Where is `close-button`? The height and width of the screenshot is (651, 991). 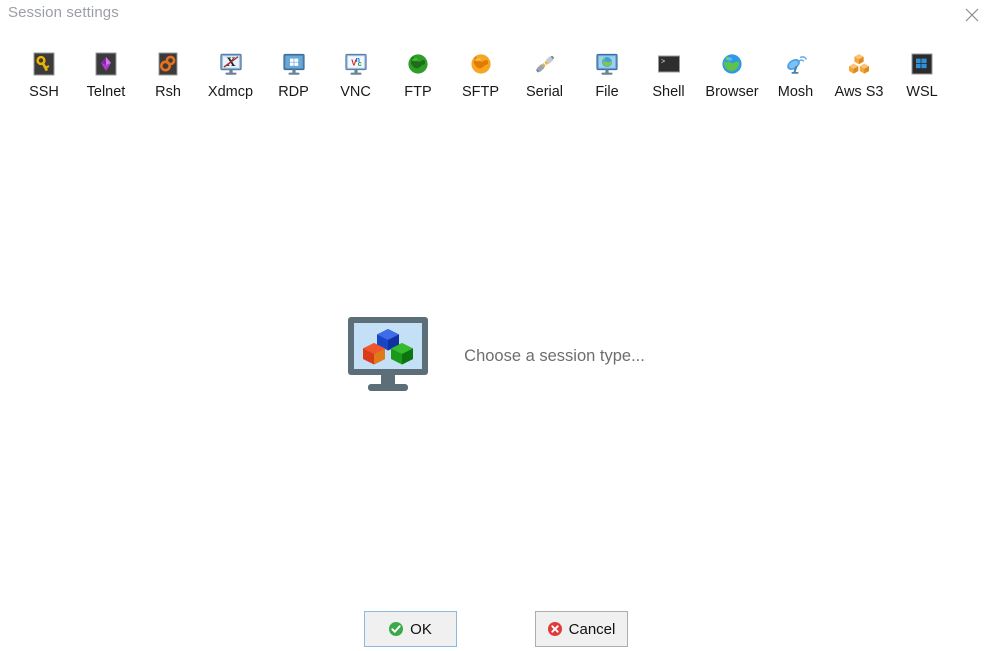 close-button is located at coordinates (972, 15).